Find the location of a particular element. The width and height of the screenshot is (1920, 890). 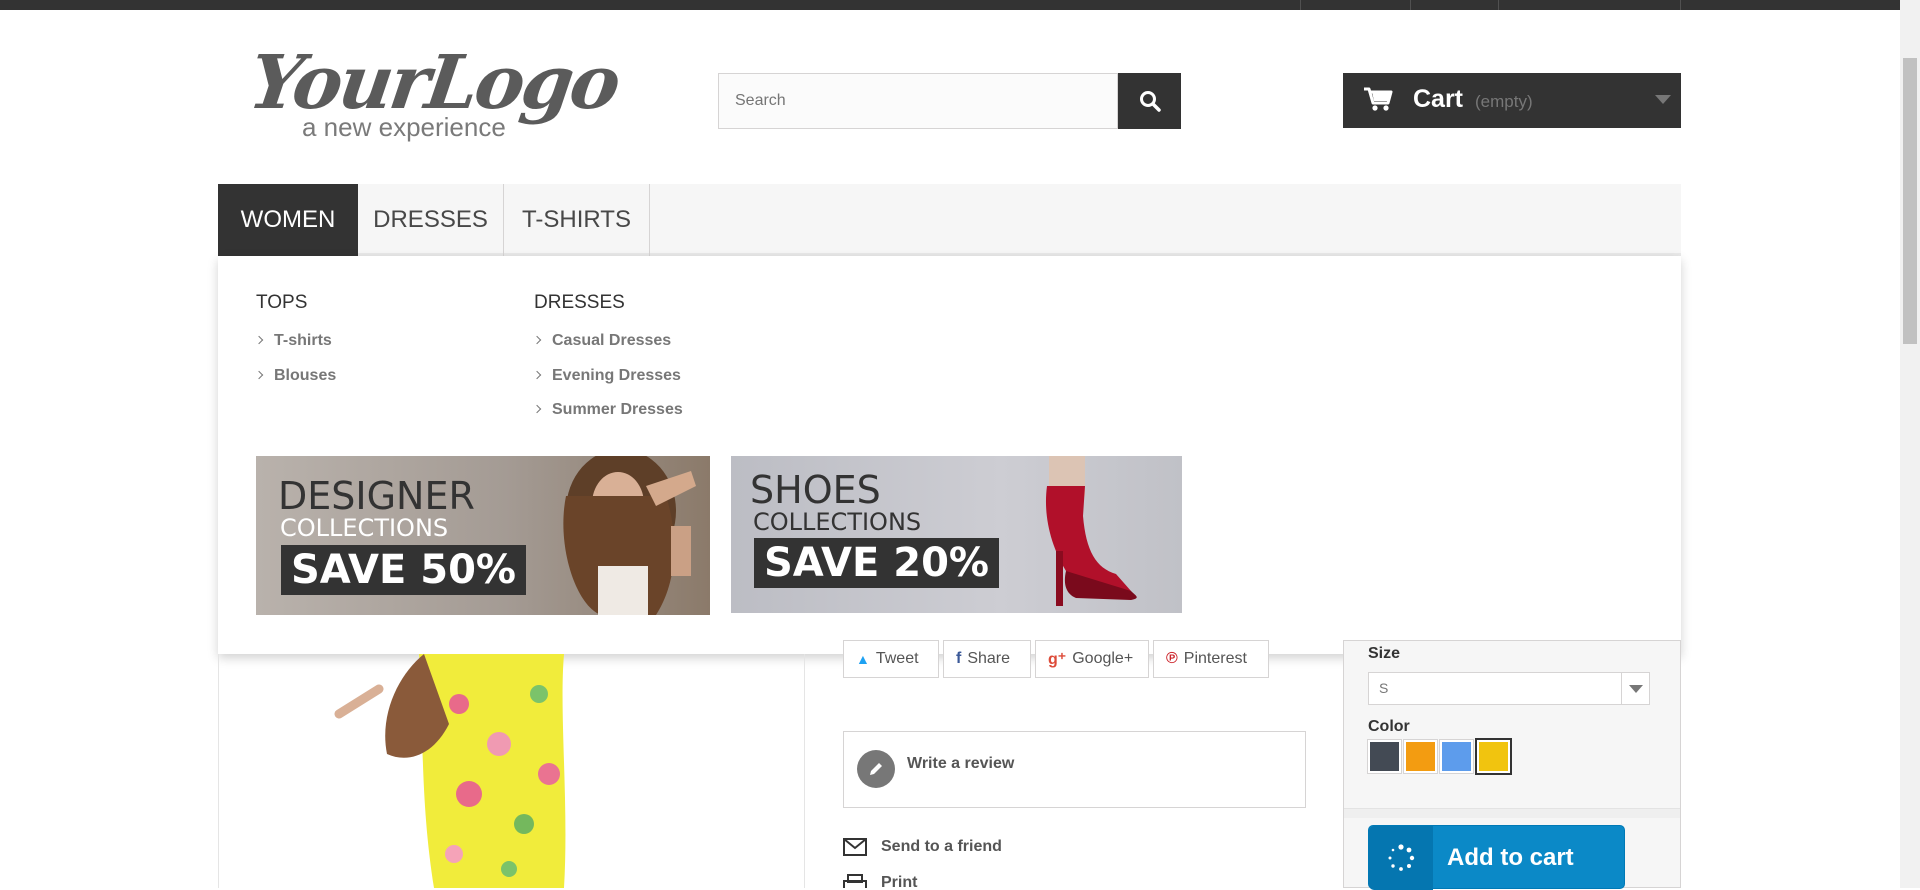

facebook-share-button: f Share is located at coordinates (987, 659).